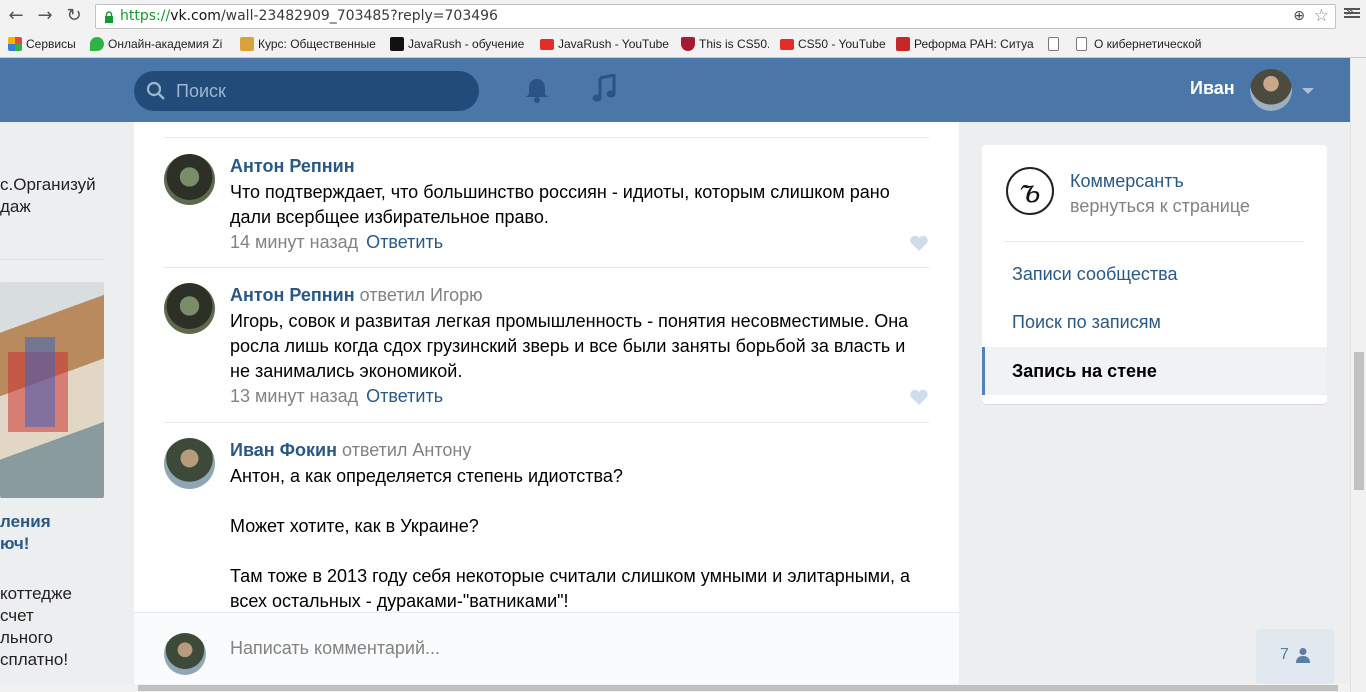 The width and height of the screenshot is (1366, 692). What do you see at coordinates (537, 90) in the screenshot?
I see `bell-icon` at bounding box center [537, 90].